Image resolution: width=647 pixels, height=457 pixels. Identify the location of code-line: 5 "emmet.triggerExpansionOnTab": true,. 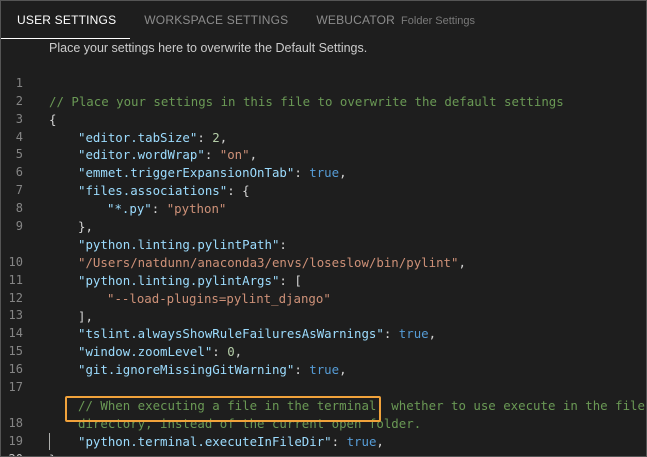
(323, 154).